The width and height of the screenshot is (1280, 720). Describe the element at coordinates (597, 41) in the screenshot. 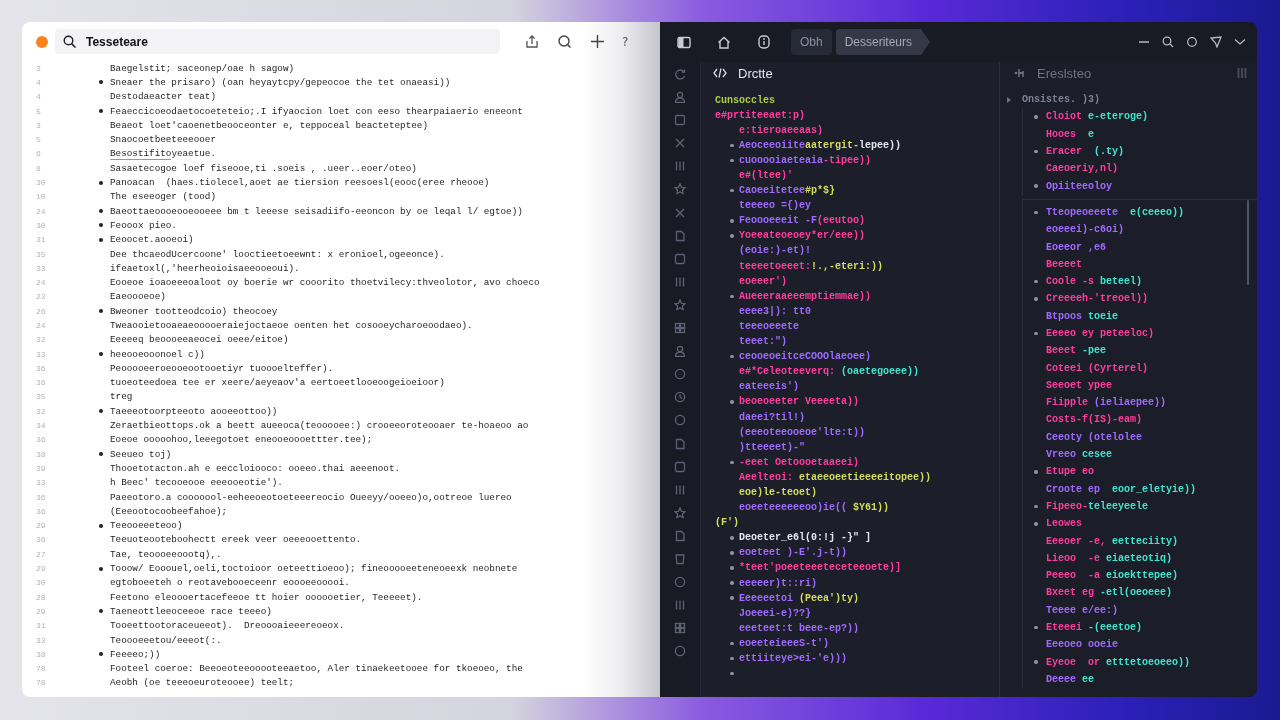

I see `plus-icon` at that location.